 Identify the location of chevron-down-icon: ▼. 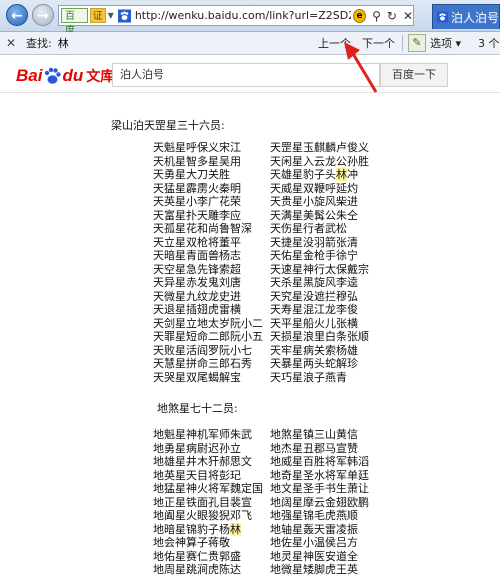
(111, 15).